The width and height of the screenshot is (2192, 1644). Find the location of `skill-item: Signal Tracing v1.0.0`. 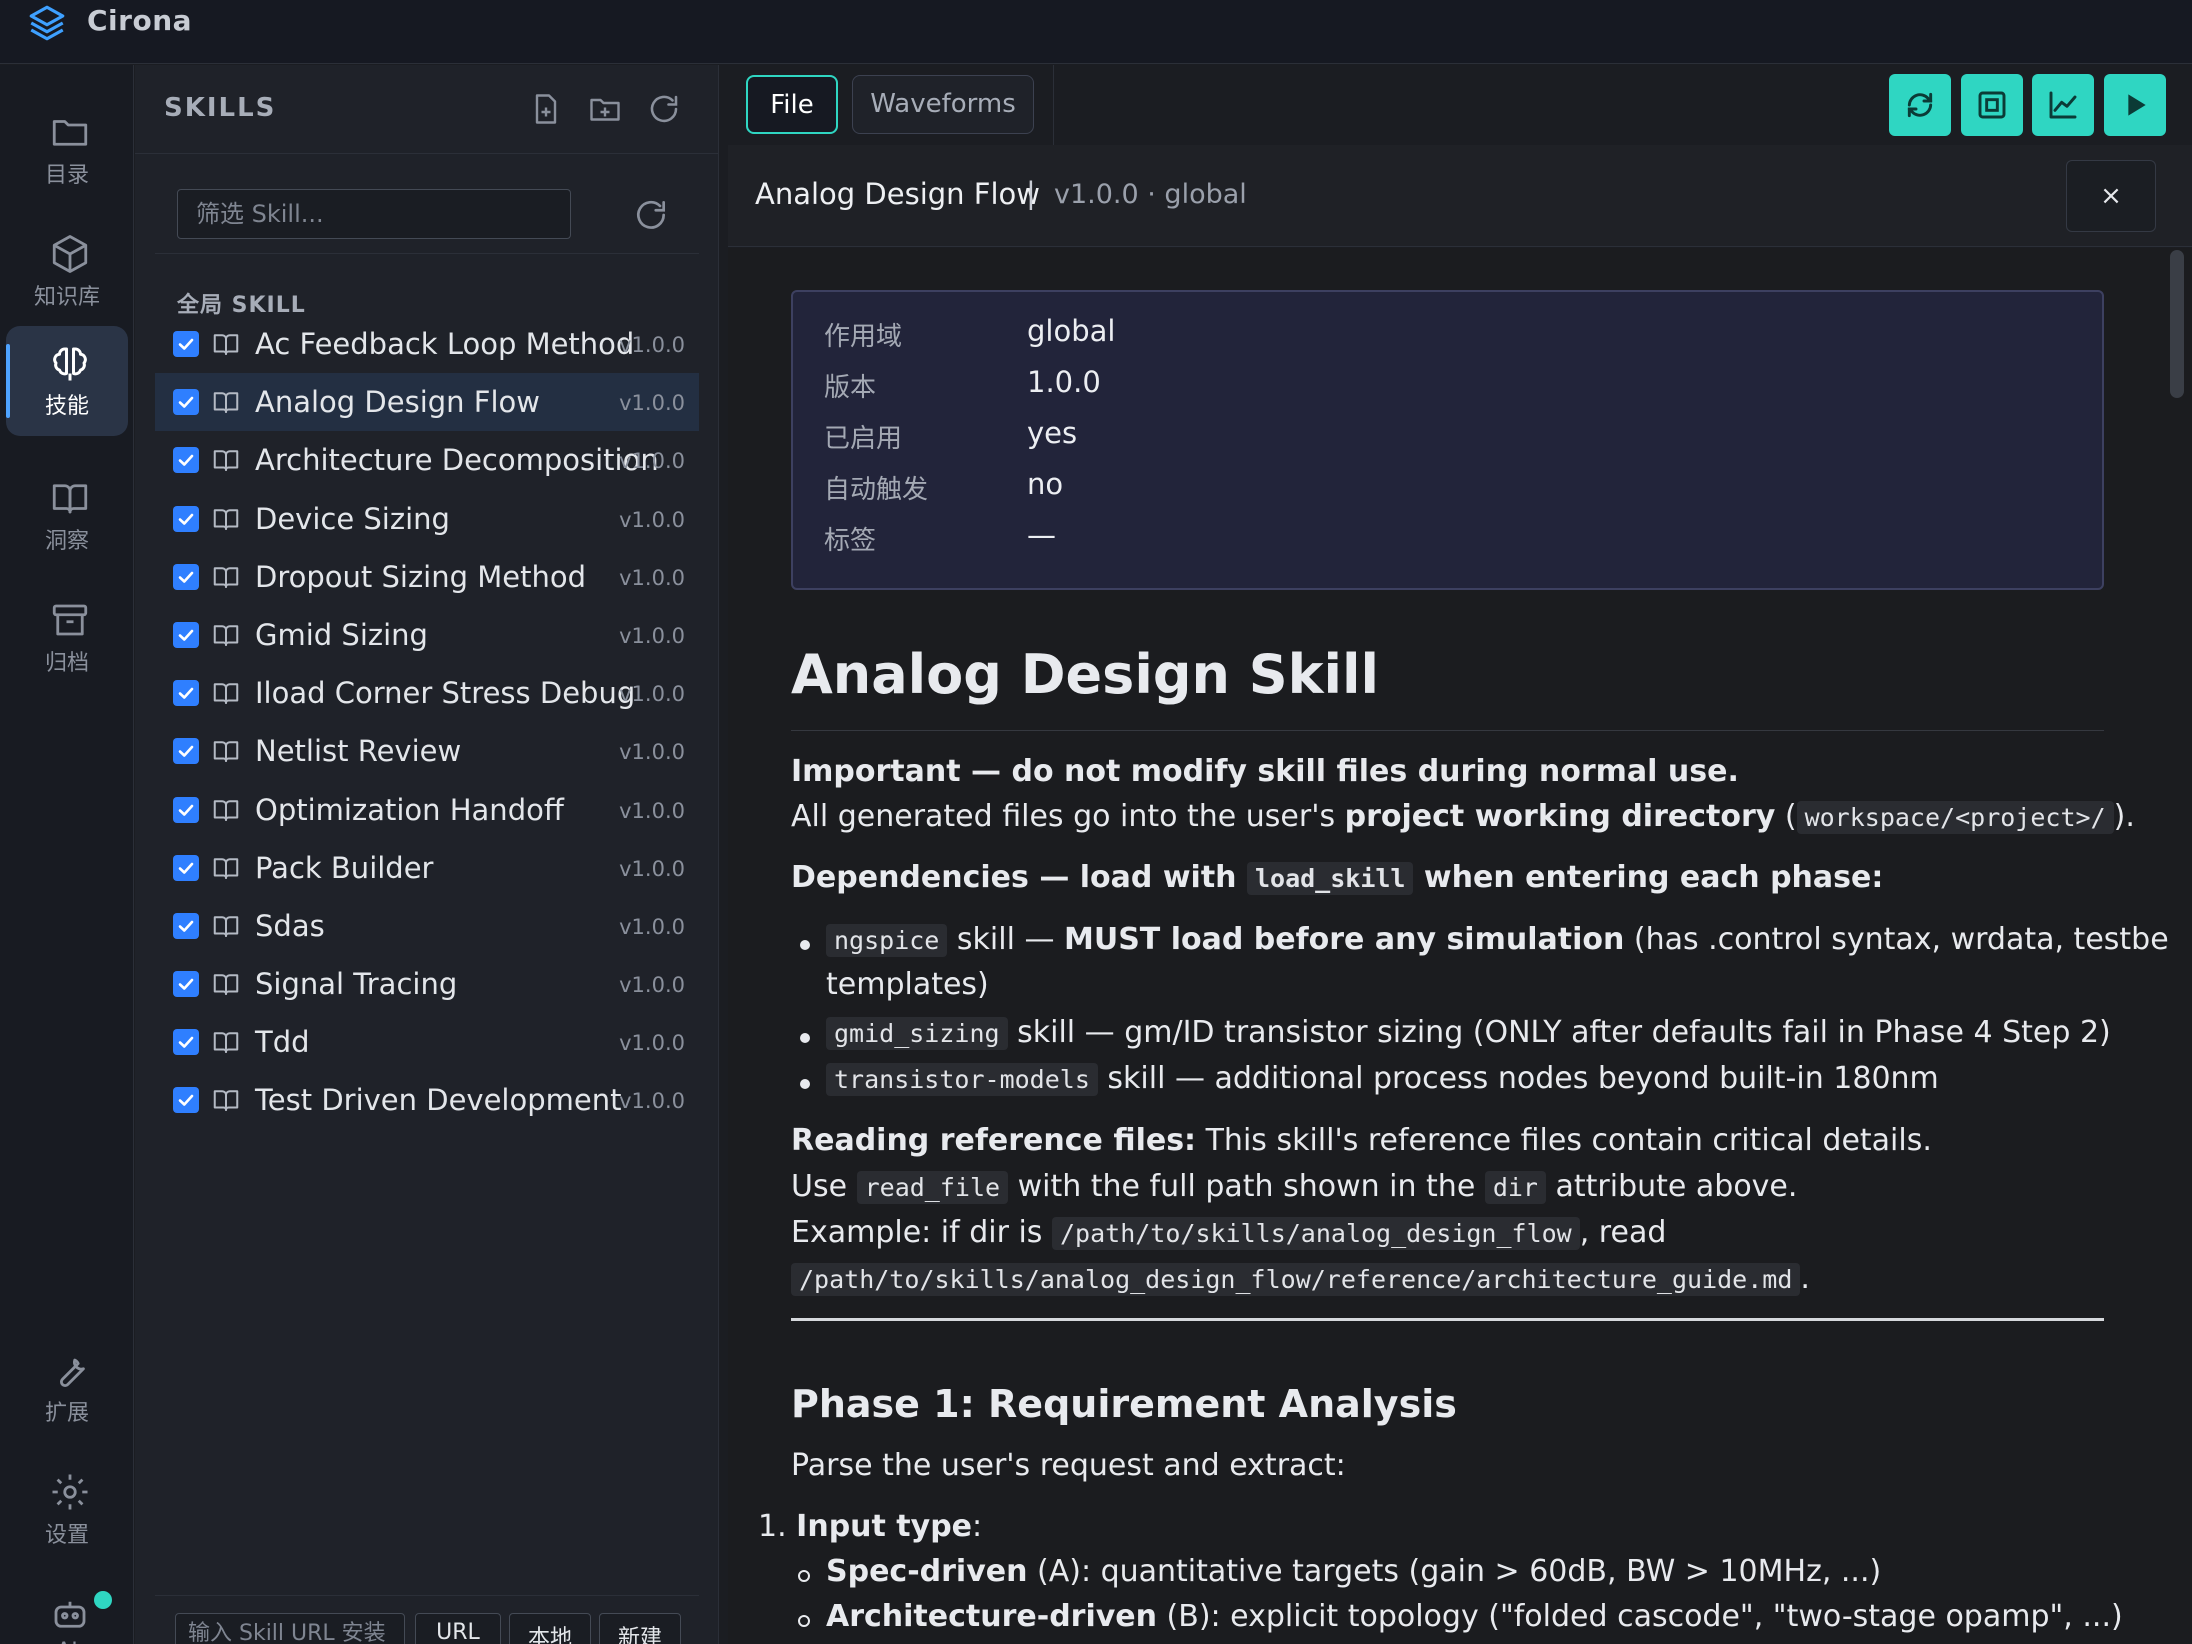

skill-item: Signal Tracing v1.0.0 is located at coordinates (427, 984).